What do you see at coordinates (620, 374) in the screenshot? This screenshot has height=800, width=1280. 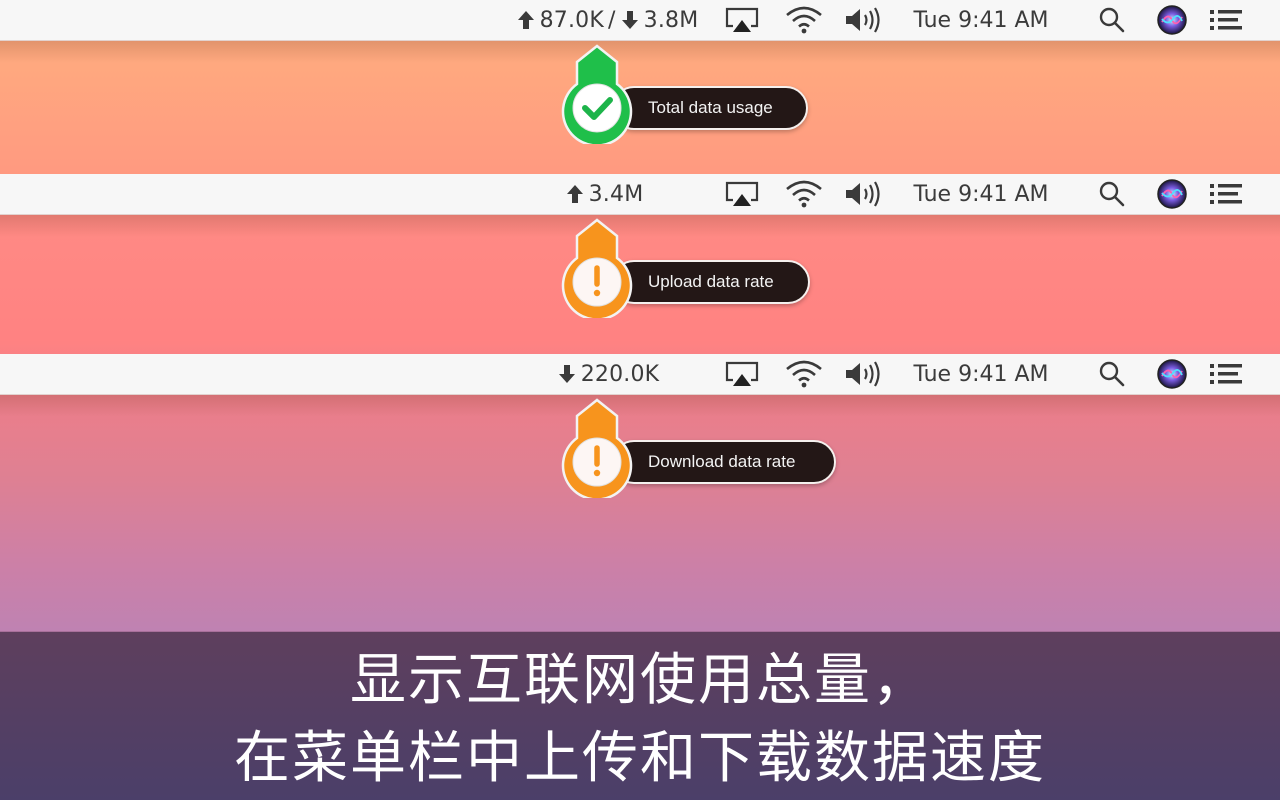 I see `download-value: 220.0K` at bounding box center [620, 374].